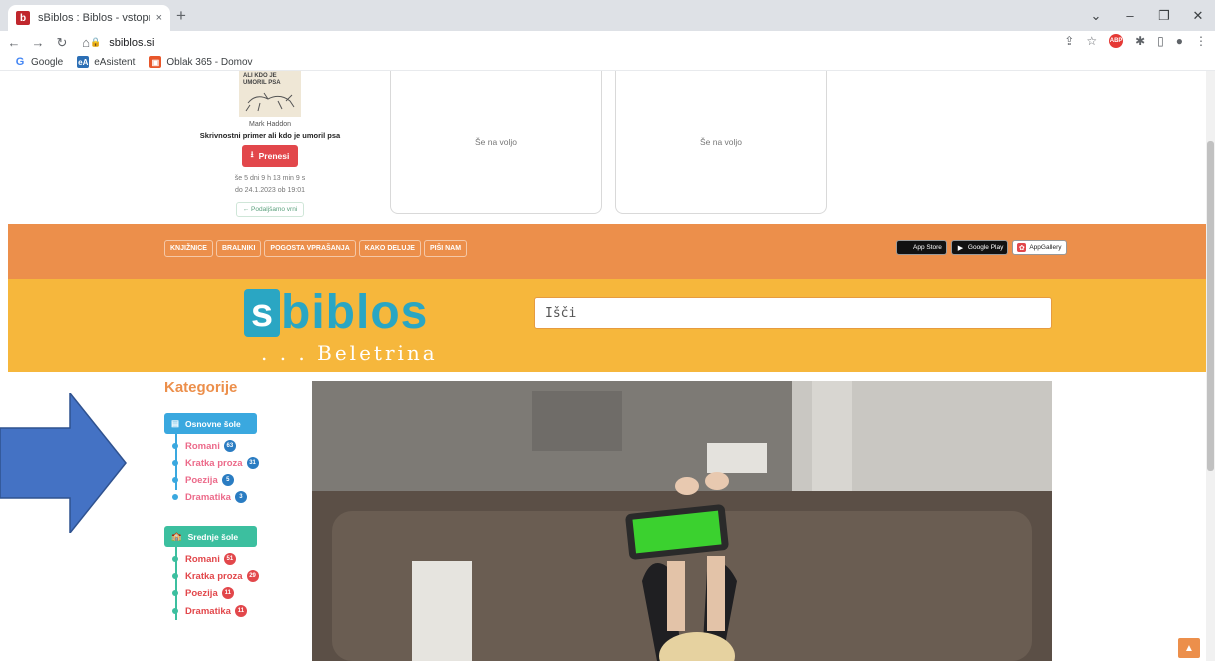 This screenshot has width=1215, height=661. I want to click on bookmark-google: G Google, so click(39, 62).